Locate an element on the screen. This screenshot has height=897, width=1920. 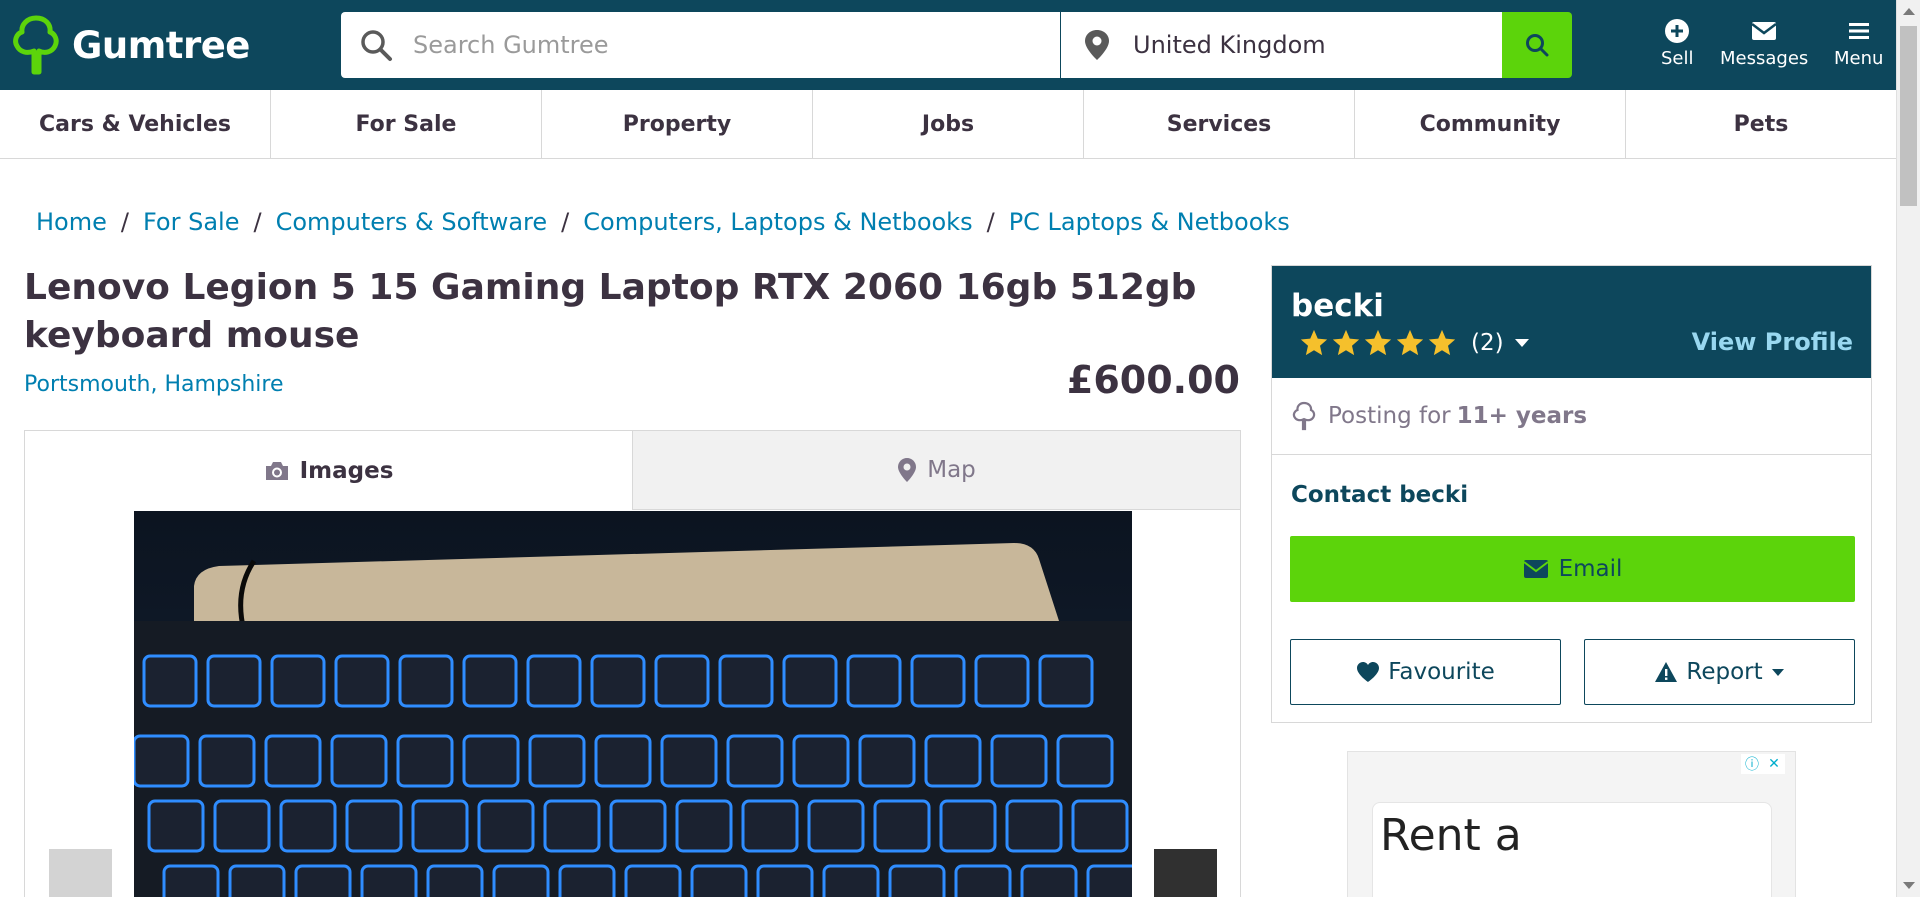
gallery-prev-button is located at coordinates (80, 873).